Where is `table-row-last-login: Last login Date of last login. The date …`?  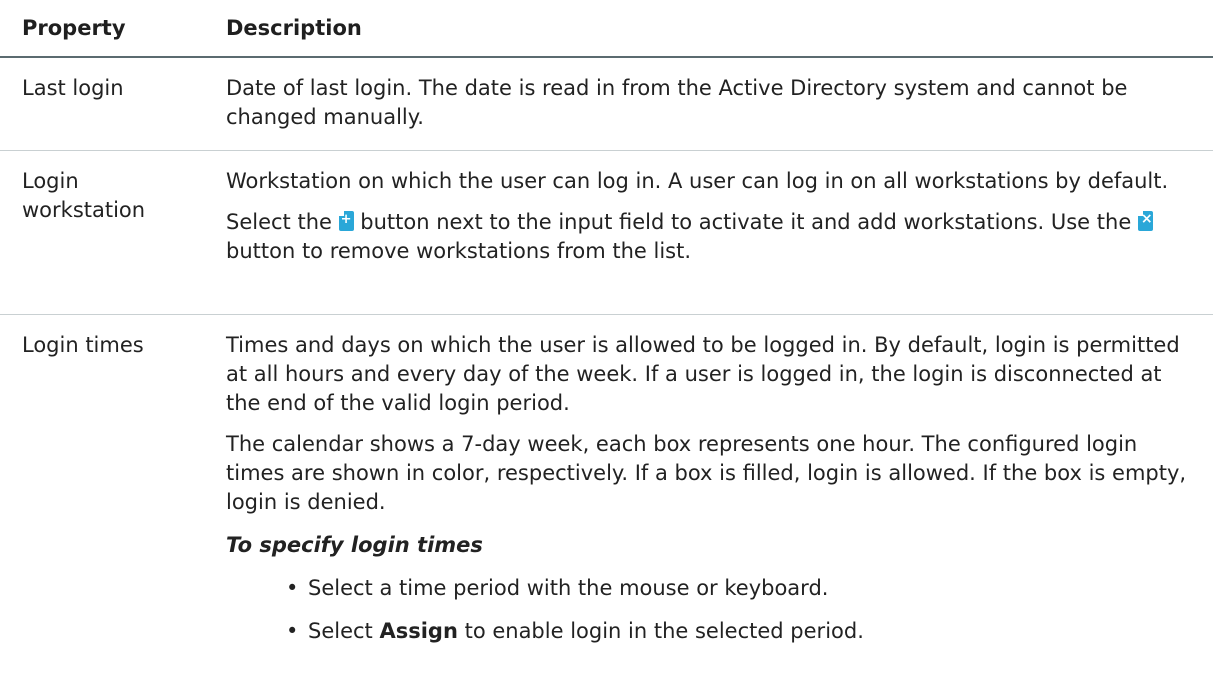 table-row-last-login: Last login Date of last login. The date … is located at coordinates (606, 104).